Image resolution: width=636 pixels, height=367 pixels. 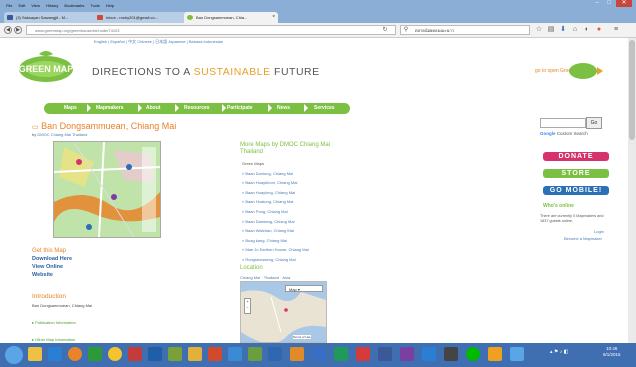 I want to click on nav-services: Services, so click(x=324, y=108).